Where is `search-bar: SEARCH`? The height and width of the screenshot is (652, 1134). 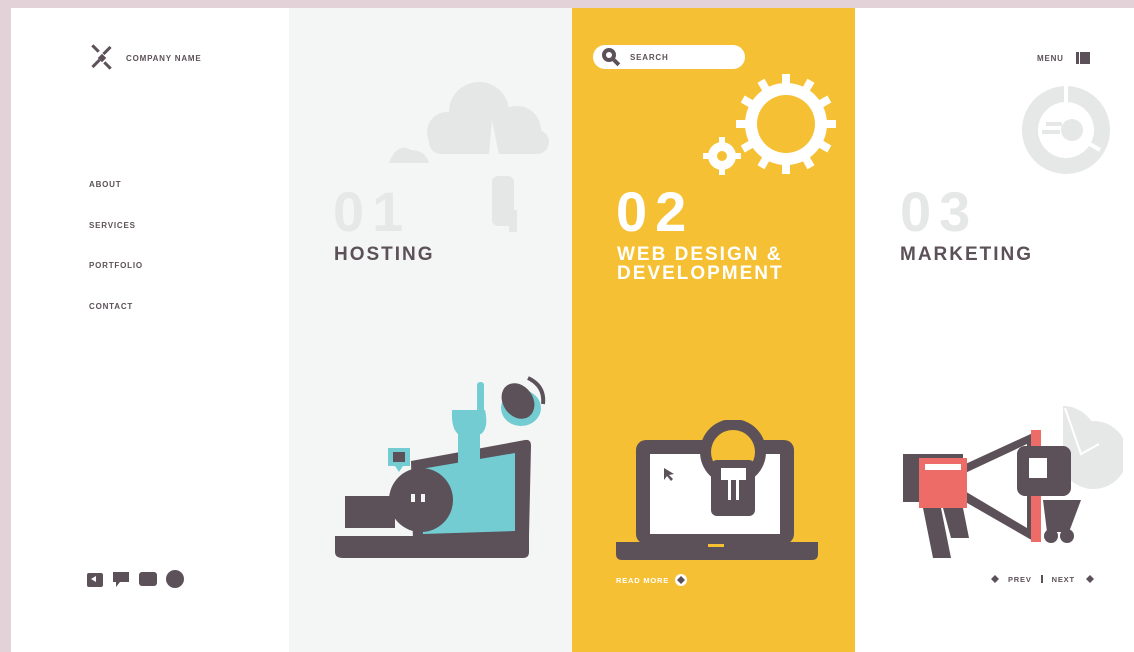
search-bar: SEARCH is located at coordinates (669, 57).